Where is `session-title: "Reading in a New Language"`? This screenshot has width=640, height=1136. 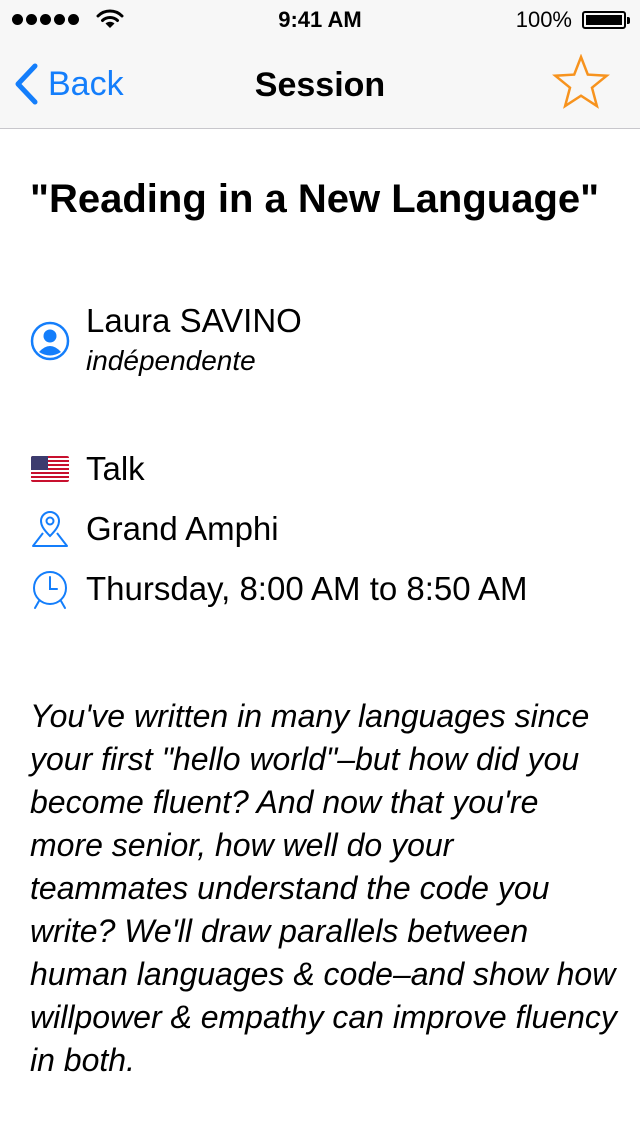
session-title: "Reading in a New Language" is located at coordinates (315, 199).